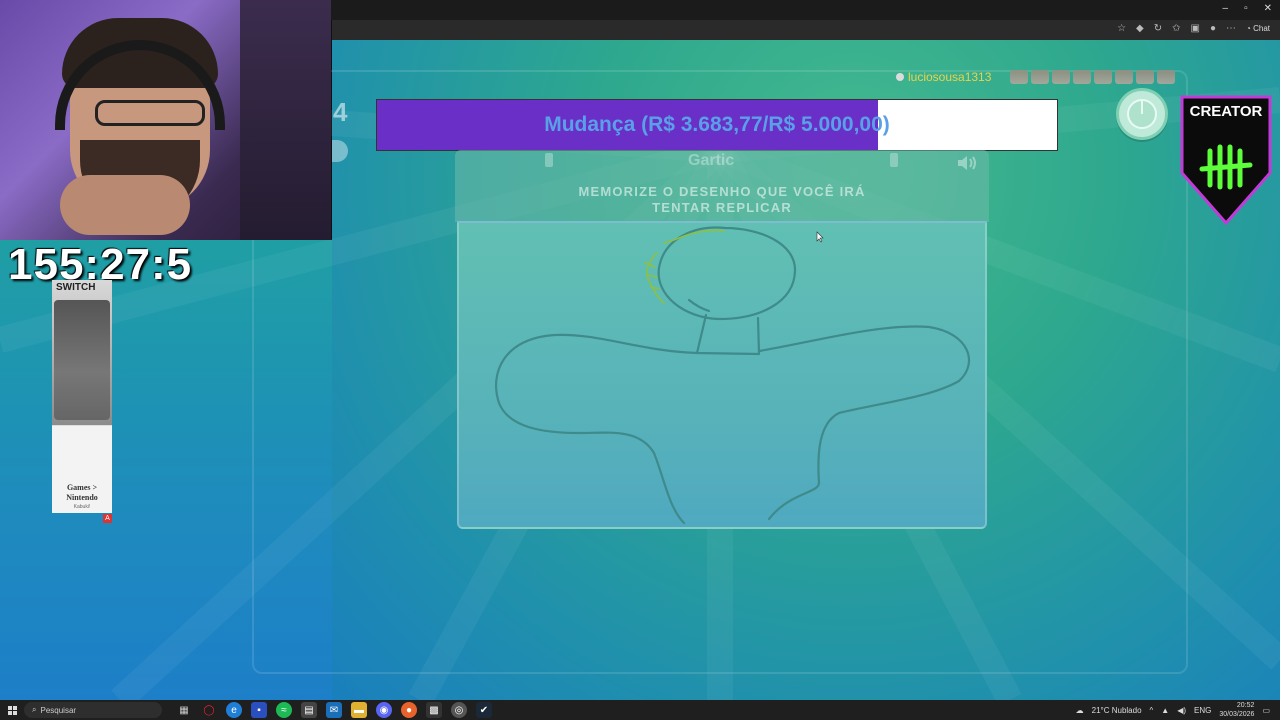  Describe the element at coordinates (1231, 28) in the screenshot. I see `more-icon: ⋯` at that location.